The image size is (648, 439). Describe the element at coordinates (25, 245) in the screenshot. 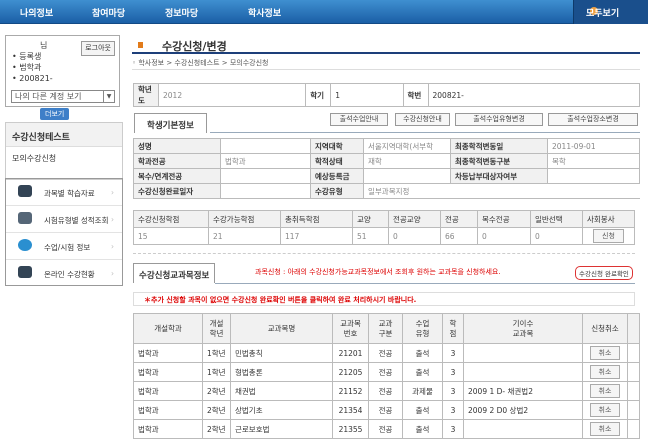

I see `headset-icon` at that location.